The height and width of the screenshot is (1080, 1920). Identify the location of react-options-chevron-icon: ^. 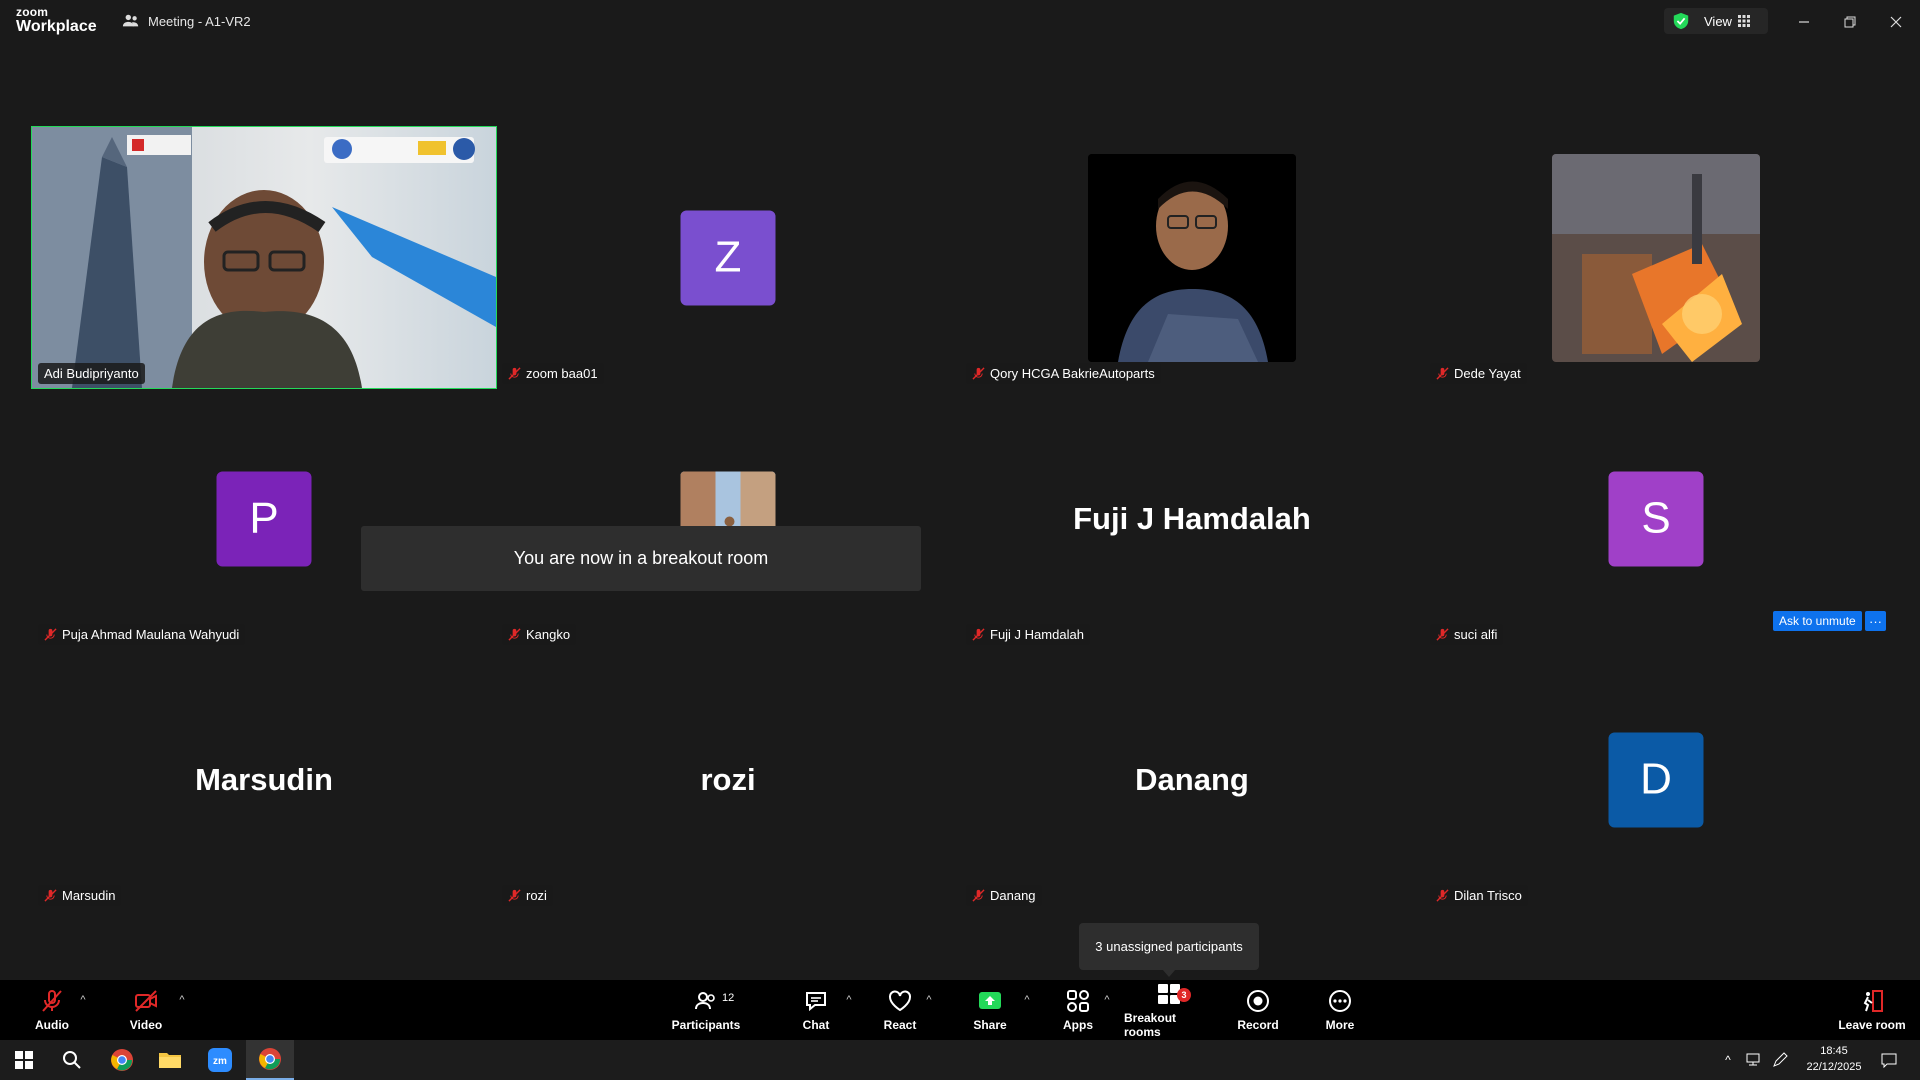
(929, 1000).